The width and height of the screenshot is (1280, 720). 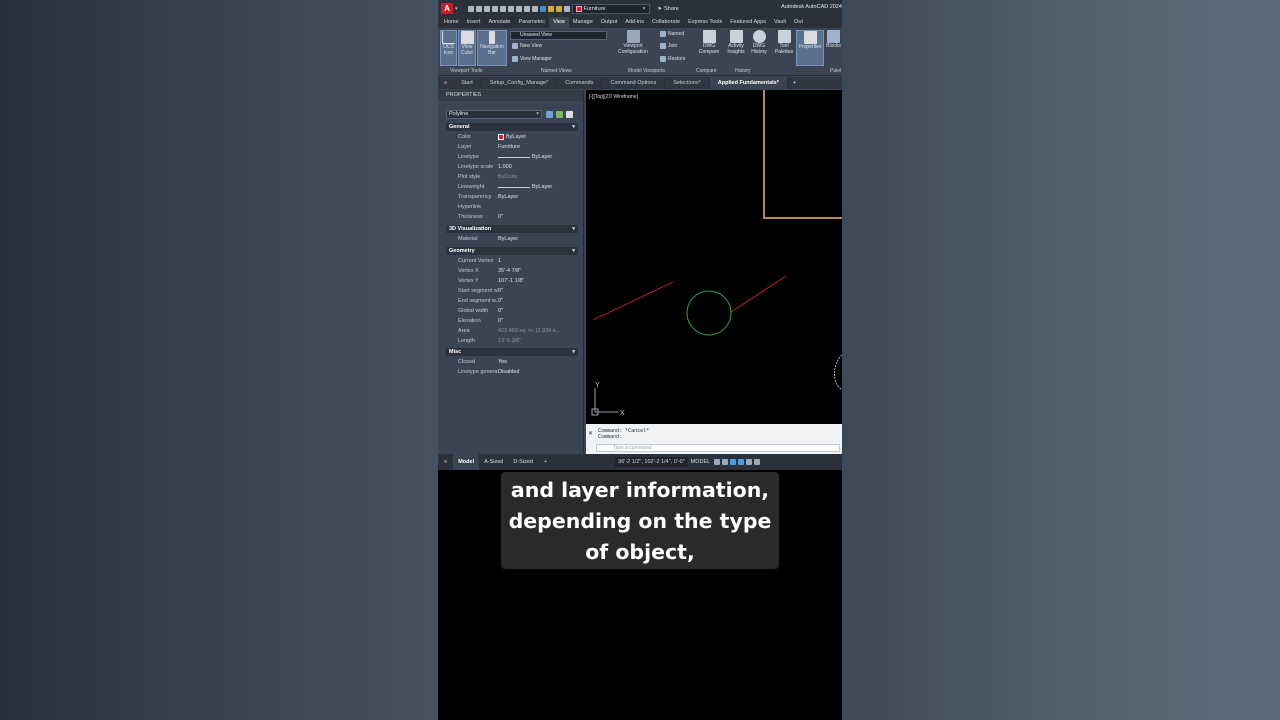 What do you see at coordinates (520, 83) in the screenshot?
I see `document-tab: Setup_Config_Manage*` at bounding box center [520, 83].